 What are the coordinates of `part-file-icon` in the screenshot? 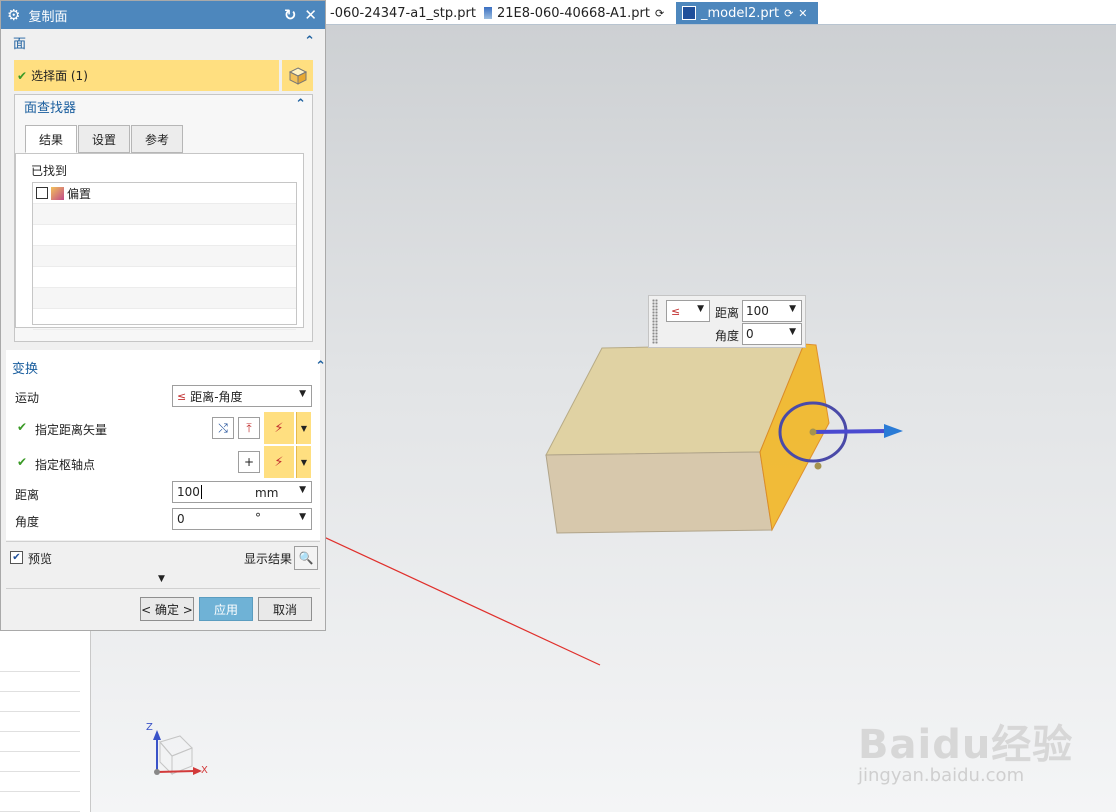 It's located at (488, 13).